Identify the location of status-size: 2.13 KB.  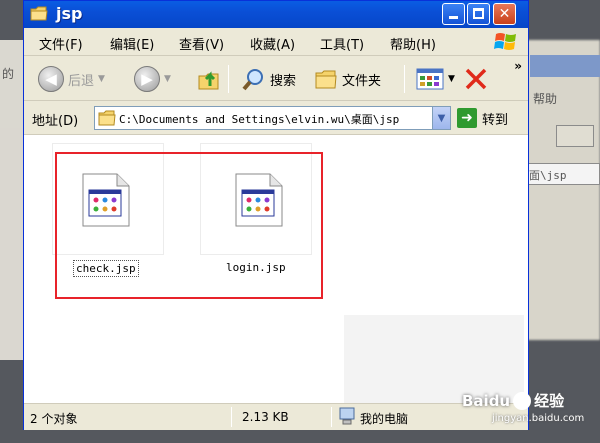
(265, 417).